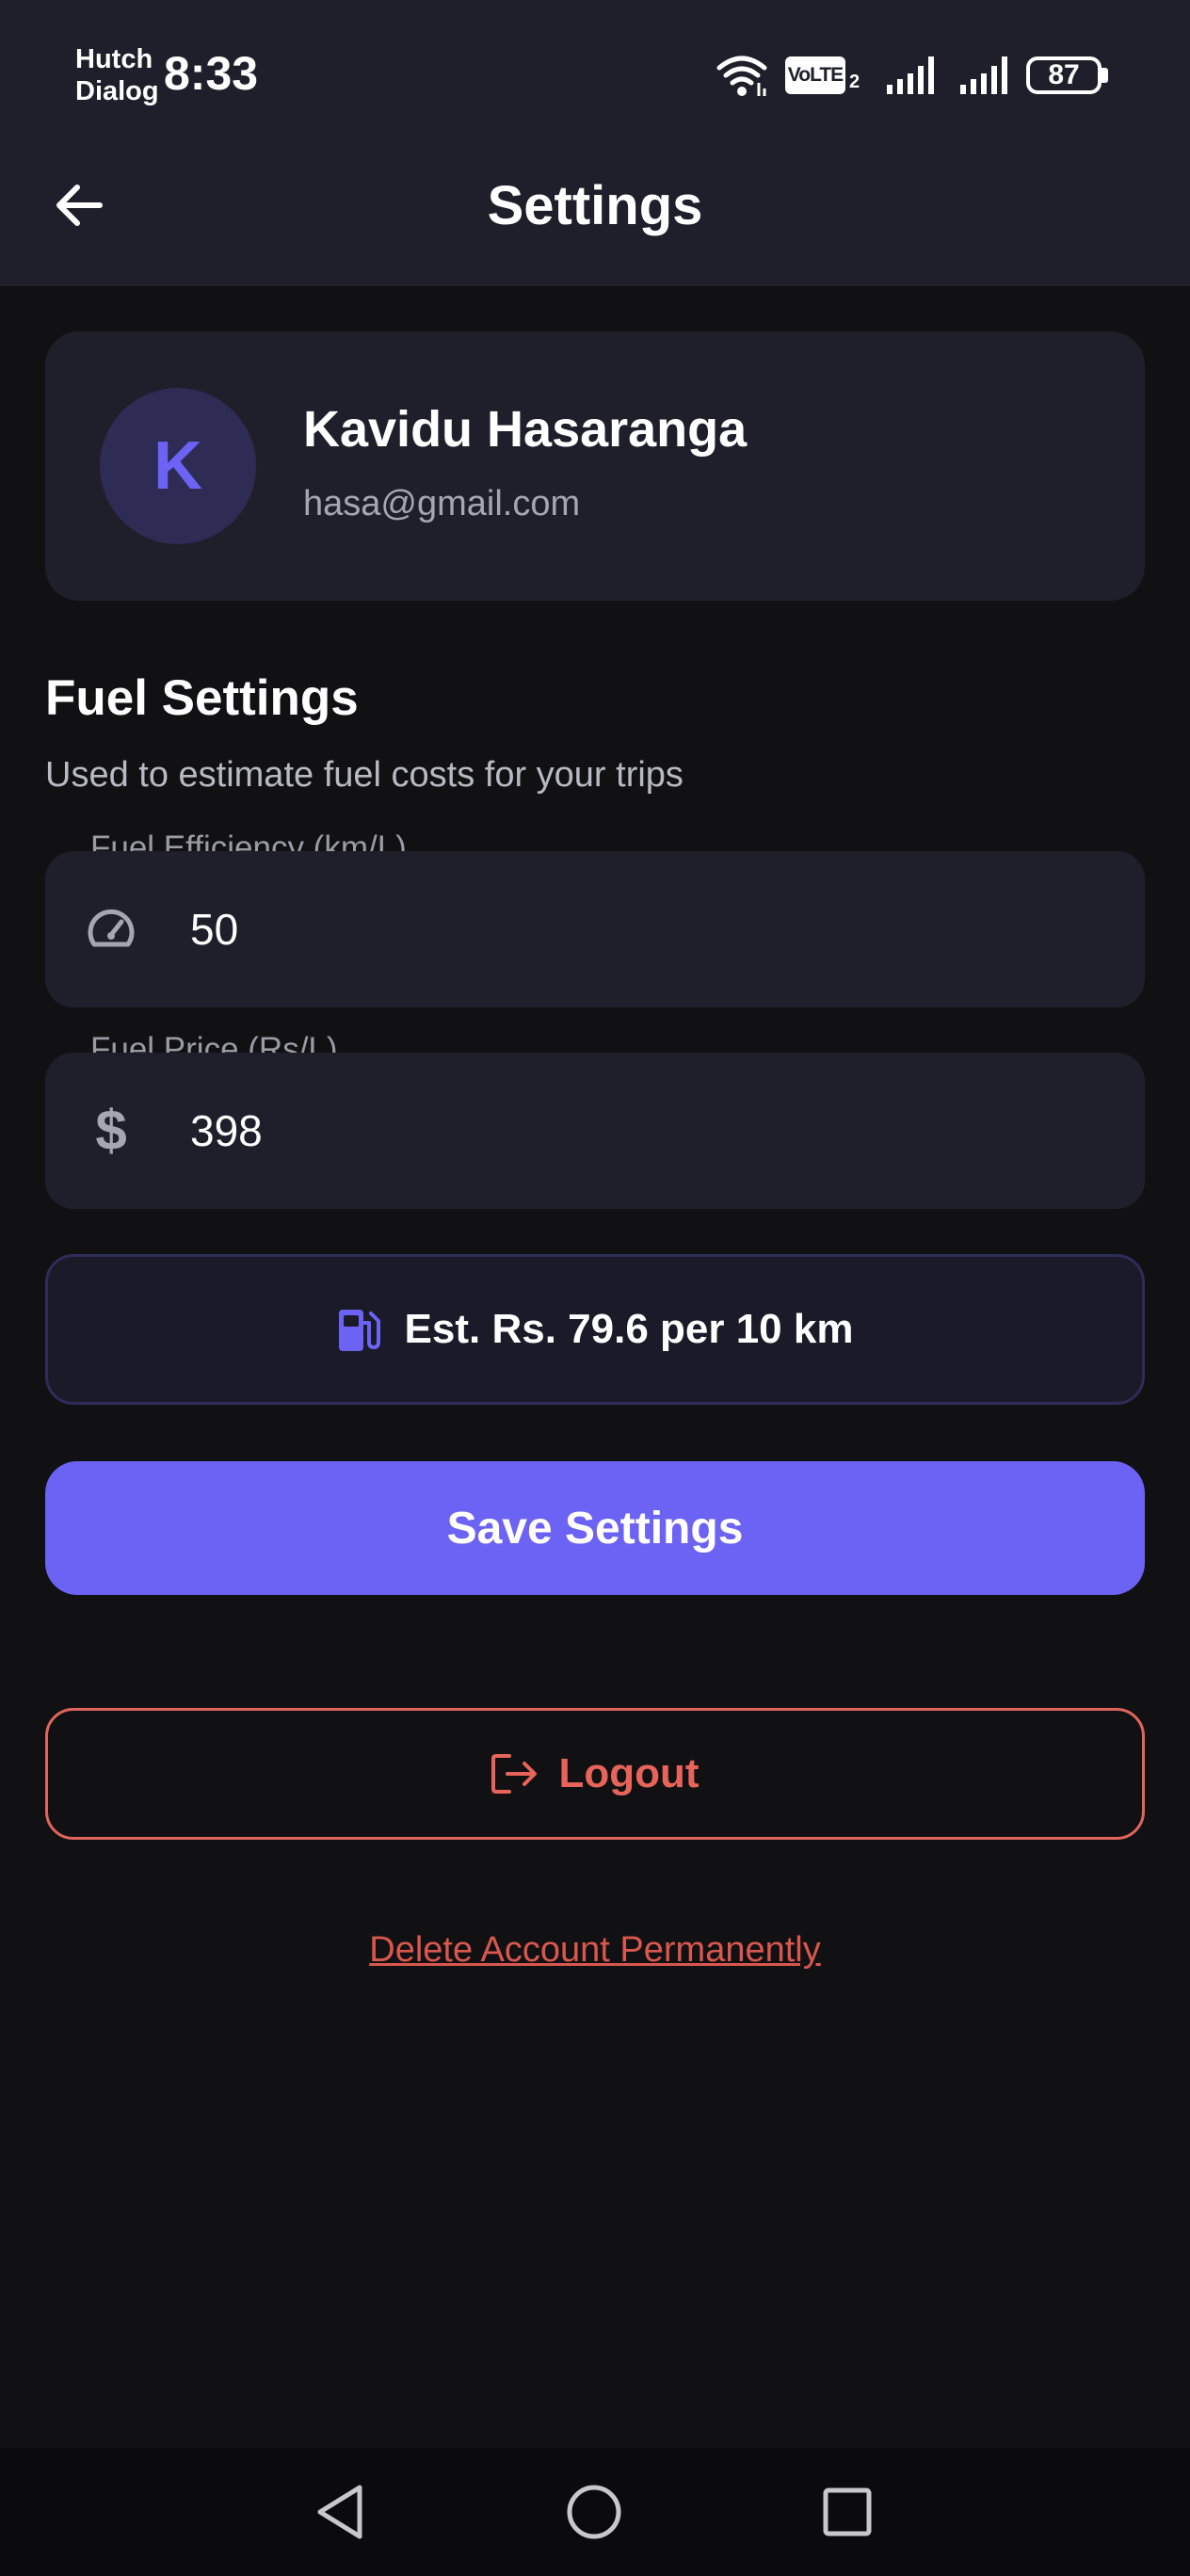 This screenshot has width=1190, height=2576. I want to click on nav-recents-button, so click(847, 2512).